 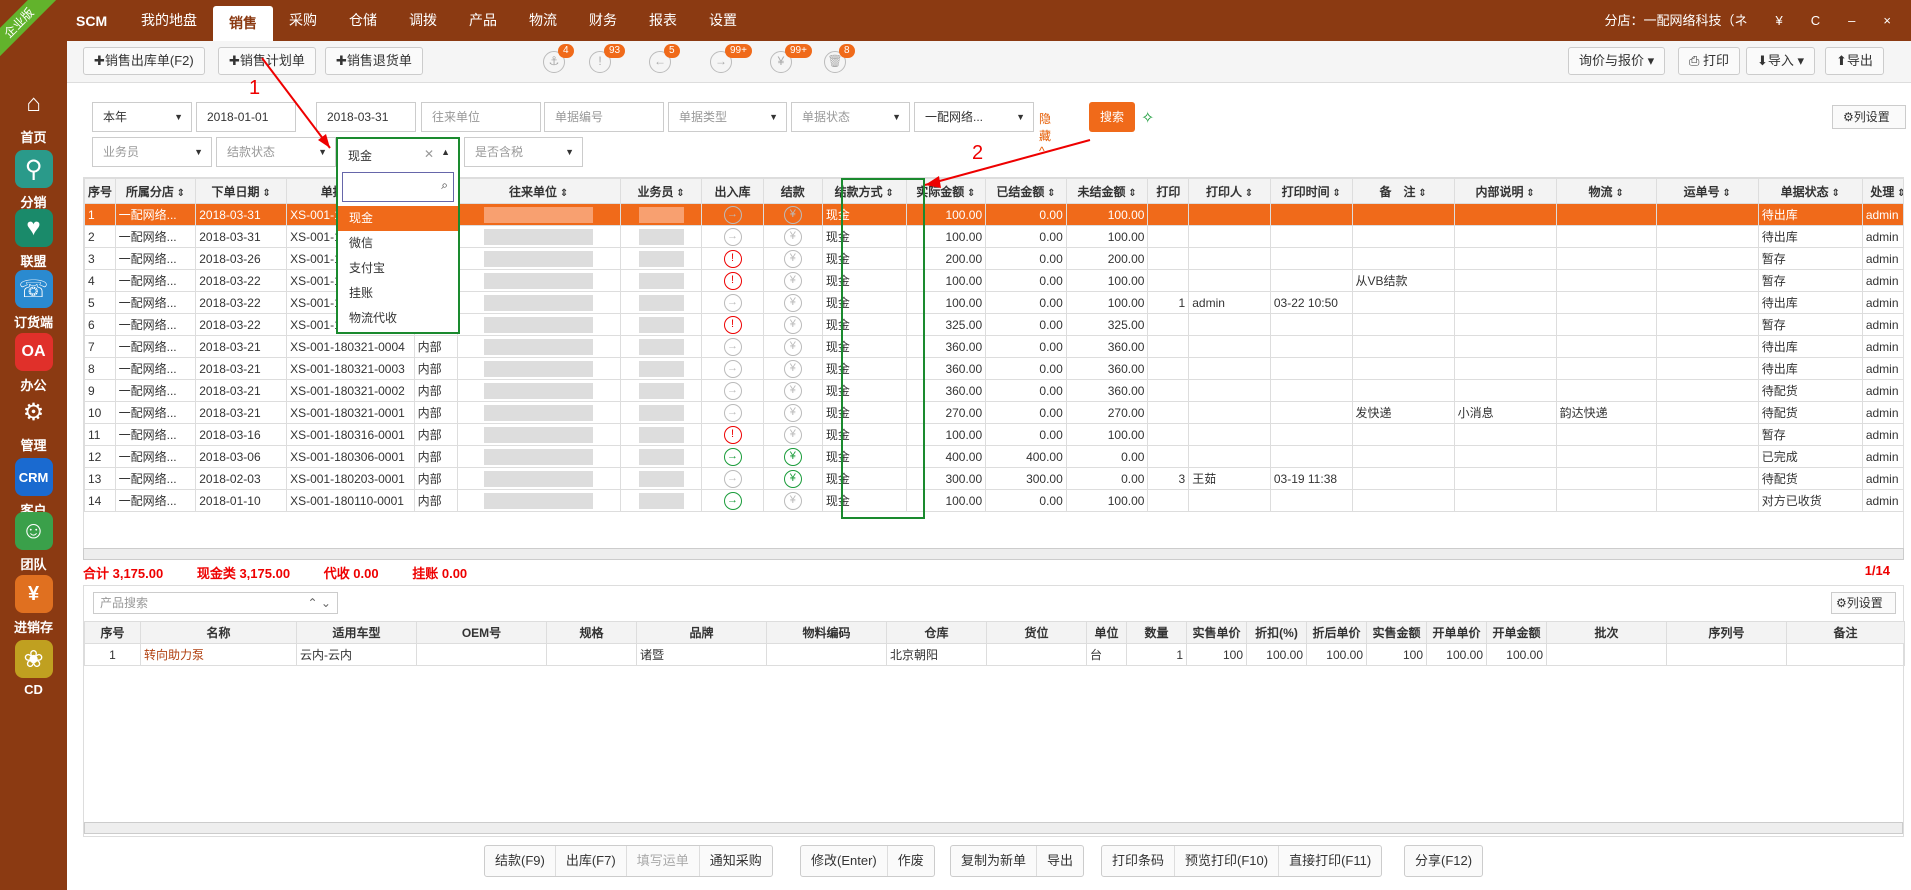 I want to click on detail-cell-10: 1, so click(x=1156, y=654).